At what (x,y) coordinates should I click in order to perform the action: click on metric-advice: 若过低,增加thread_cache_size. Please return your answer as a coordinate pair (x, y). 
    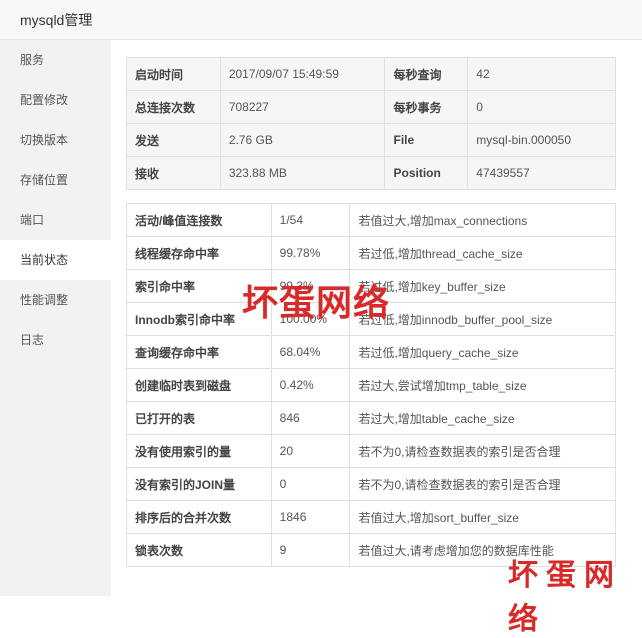
    Looking at the image, I should click on (482, 253).